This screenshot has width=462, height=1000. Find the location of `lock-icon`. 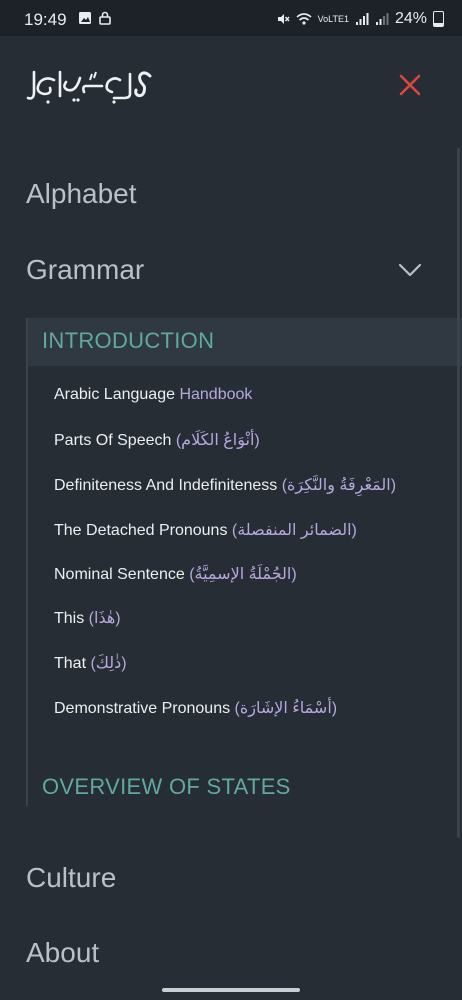

lock-icon is located at coordinates (105, 18).